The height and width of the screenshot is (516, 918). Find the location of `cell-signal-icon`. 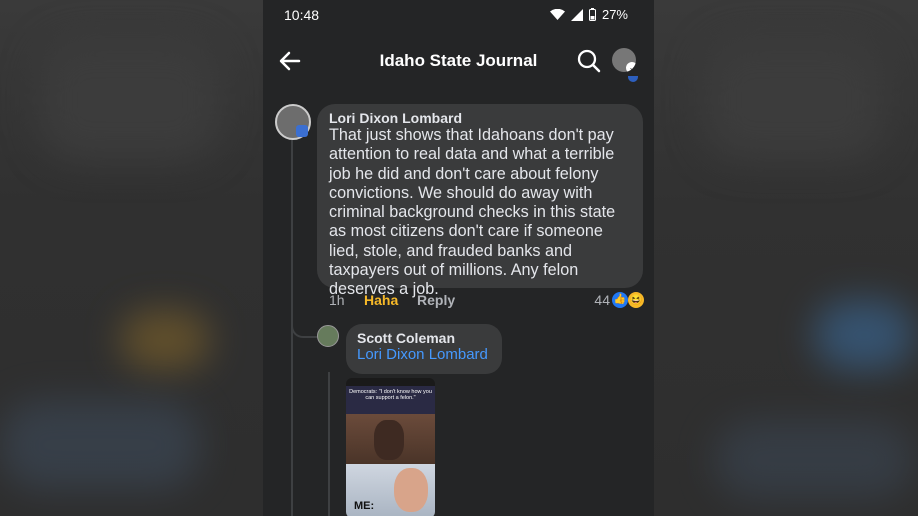

cell-signal-icon is located at coordinates (576, 14).